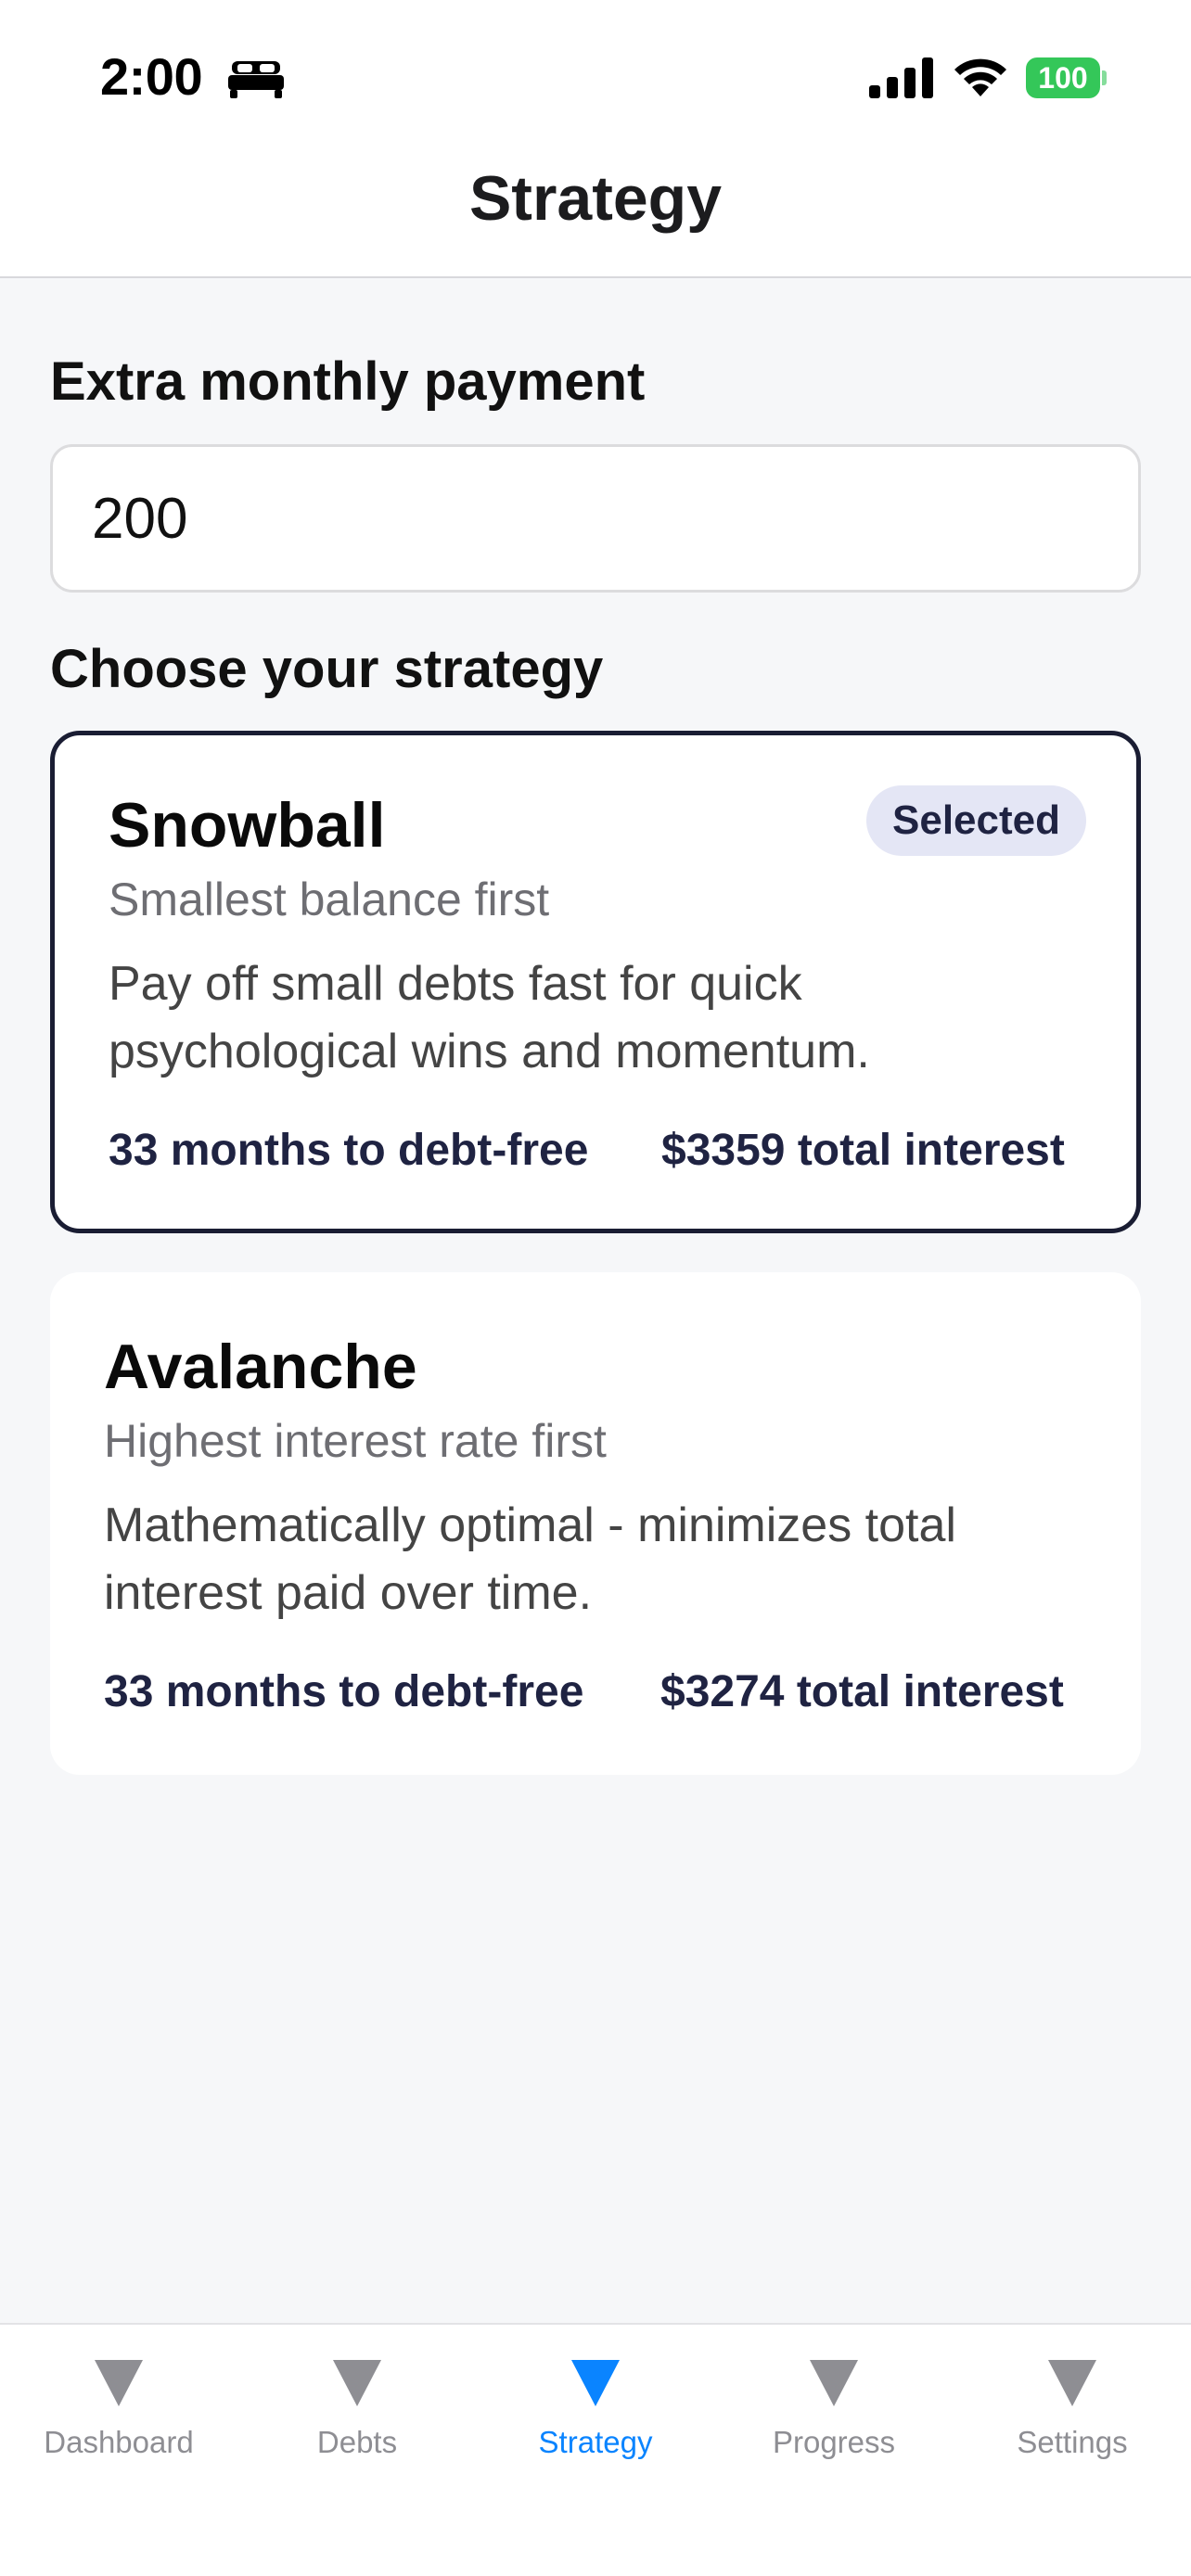  Describe the element at coordinates (256, 79) in the screenshot. I see `bed-icon` at that location.